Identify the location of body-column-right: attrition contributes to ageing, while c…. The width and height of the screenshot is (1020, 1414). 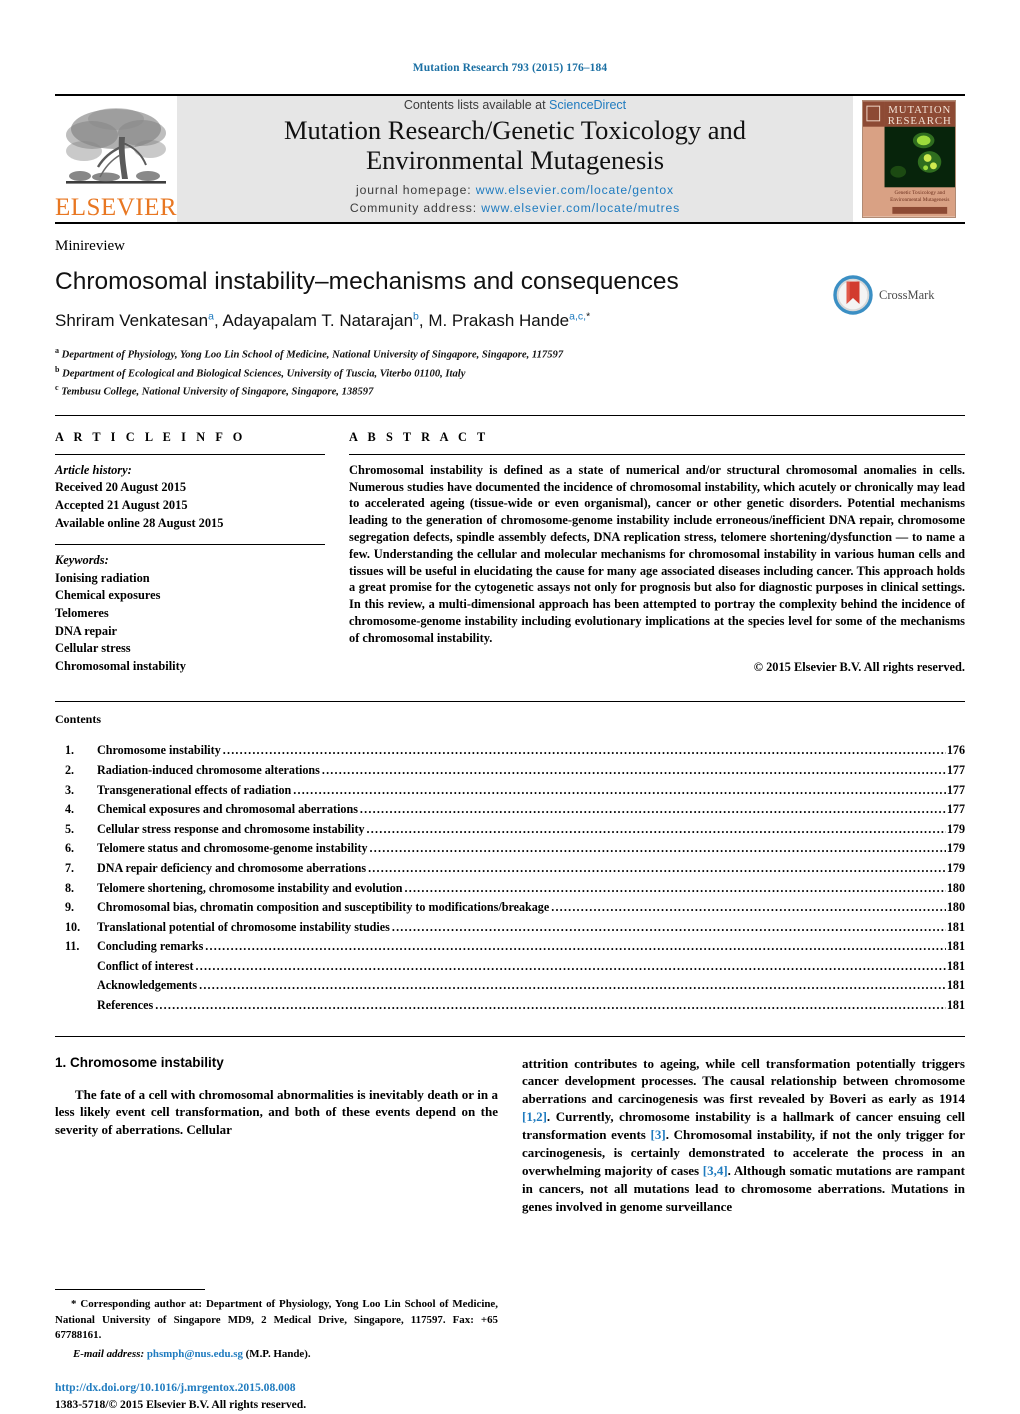
(743, 1234).